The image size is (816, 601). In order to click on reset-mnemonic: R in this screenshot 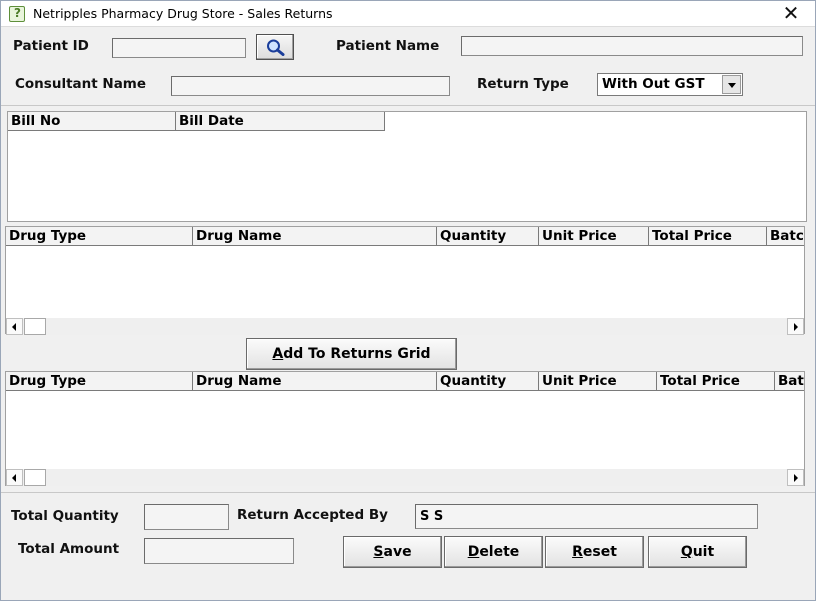, I will do `click(577, 552)`.